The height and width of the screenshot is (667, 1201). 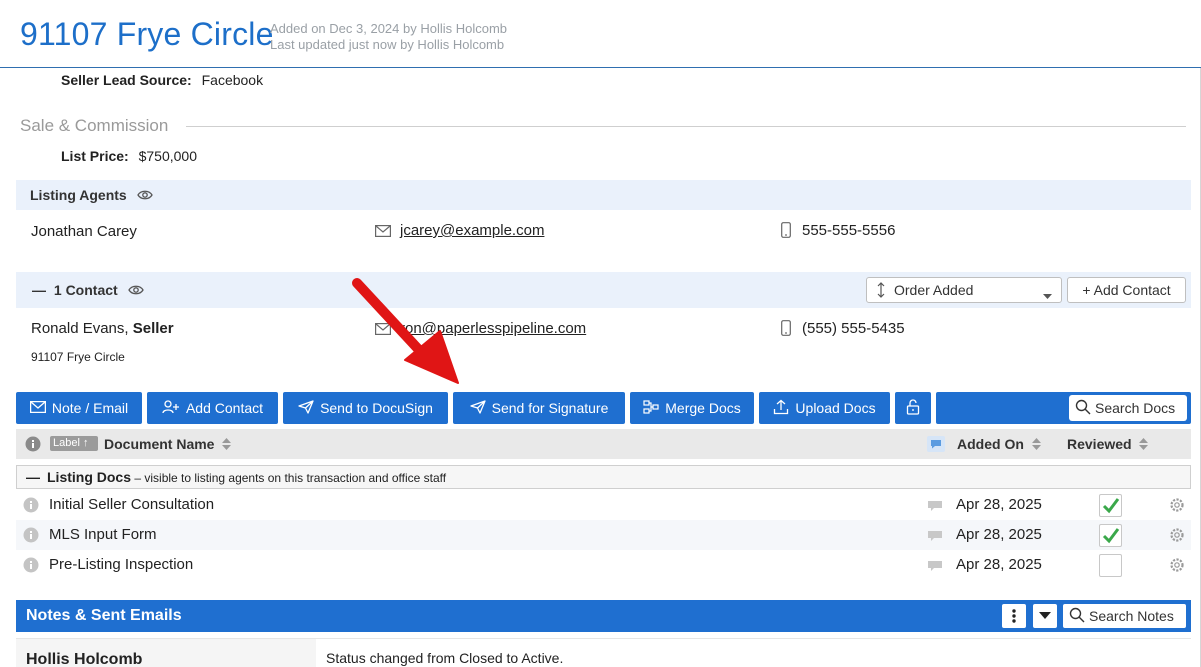 What do you see at coordinates (1108, 445) in the screenshot?
I see `col-reviewed: Reviewed` at bounding box center [1108, 445].